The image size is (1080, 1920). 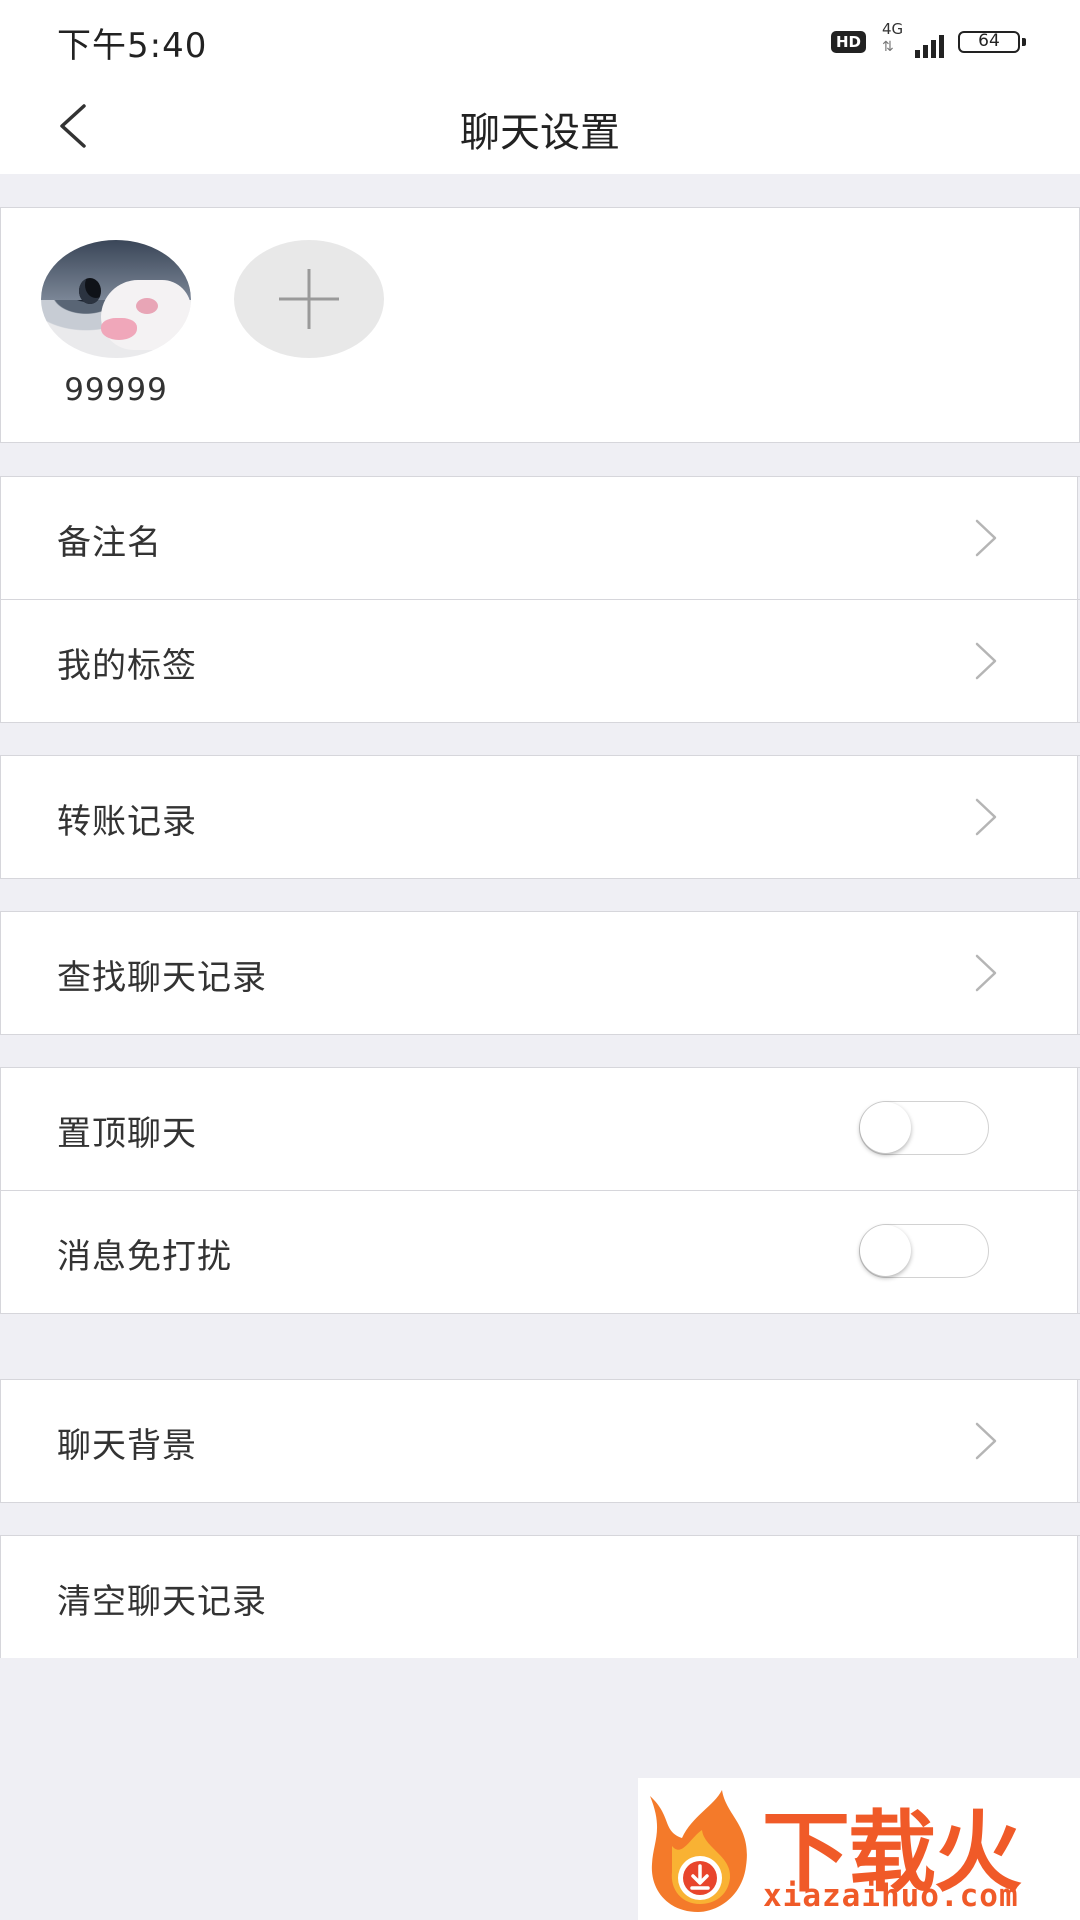 What do you see at coordinates (132, 46) in the screenshot?
I see `status-time: 下午5:40` at bounding box center [132, 46].